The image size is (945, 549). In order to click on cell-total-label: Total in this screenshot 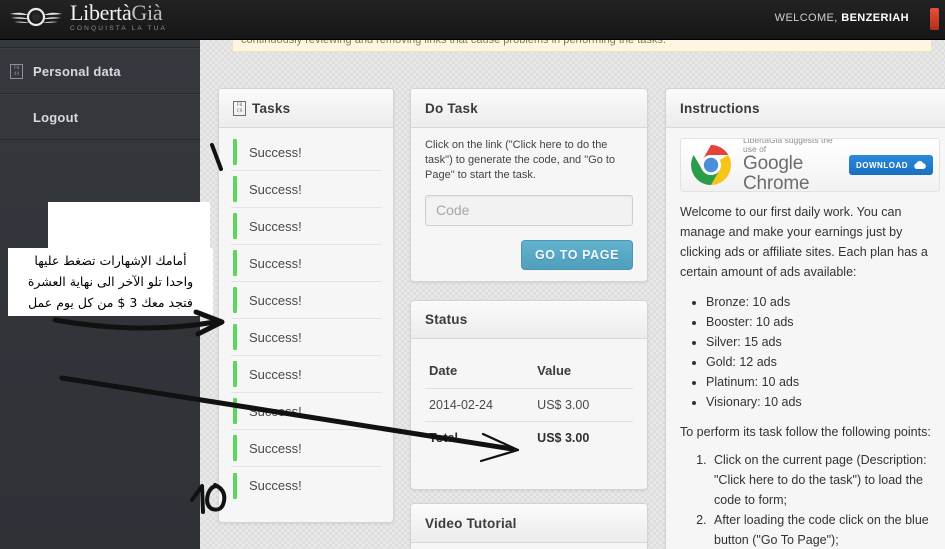, I will do `click(443, 438)`.